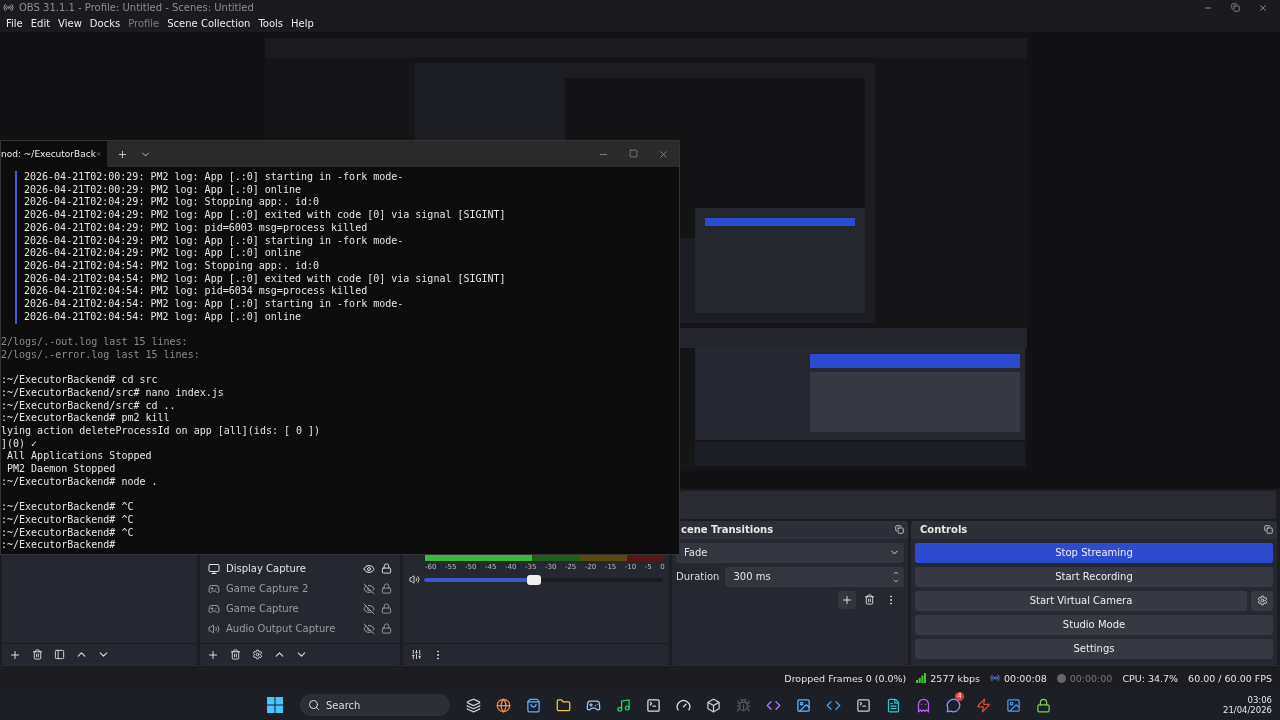 The height and width of the screenshot is (720, 1280). Describe the element at coordinates (209, 24) in the screenshot. I see `menu-item: Scene Collection` at that location.